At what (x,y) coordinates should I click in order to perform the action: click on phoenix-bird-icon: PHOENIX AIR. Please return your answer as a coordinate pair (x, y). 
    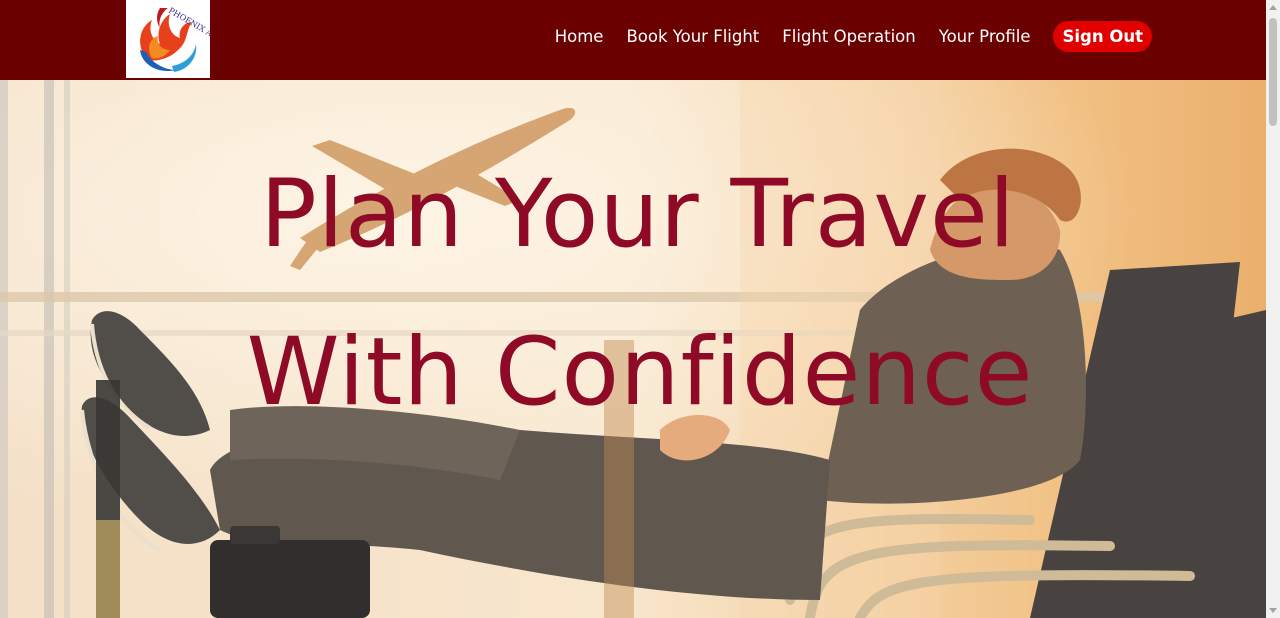
    Looking at the image, I should click on (175, 39).